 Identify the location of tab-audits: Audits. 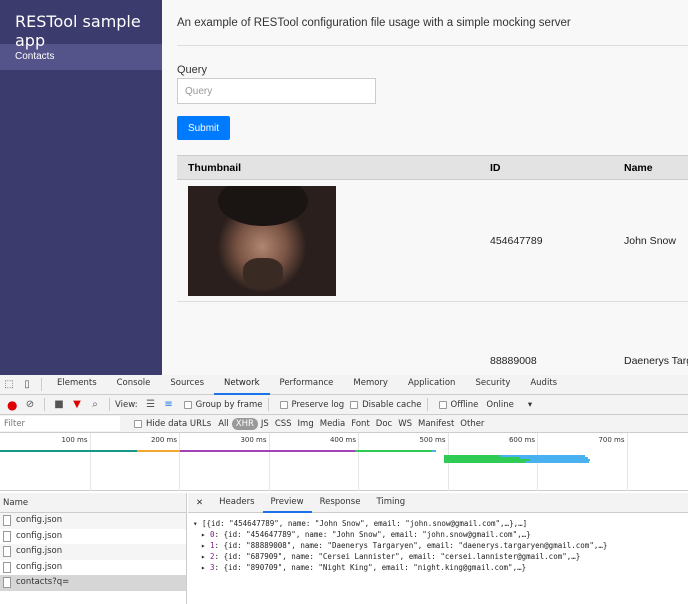
(543, 384).